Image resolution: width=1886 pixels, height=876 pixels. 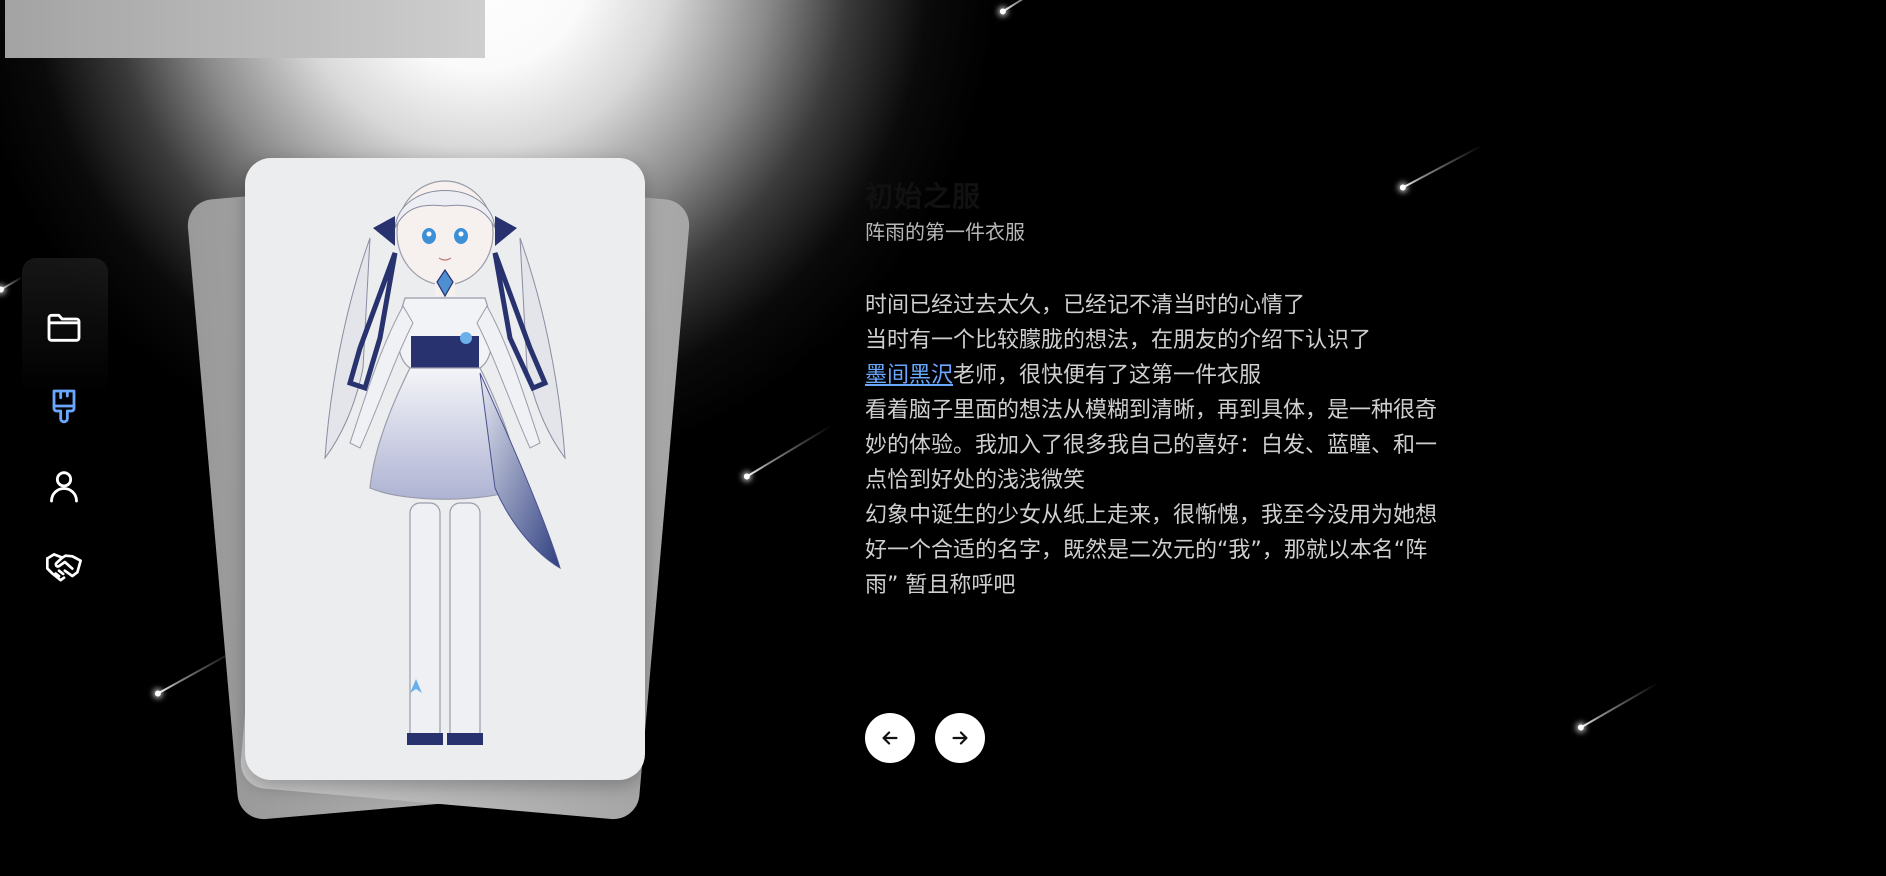 What do you see at coordinates (1107, 375) in the screenshot?
I see `description-text: 老师，很快便有了这第一件衣服` at bounding box center [1107, 375].